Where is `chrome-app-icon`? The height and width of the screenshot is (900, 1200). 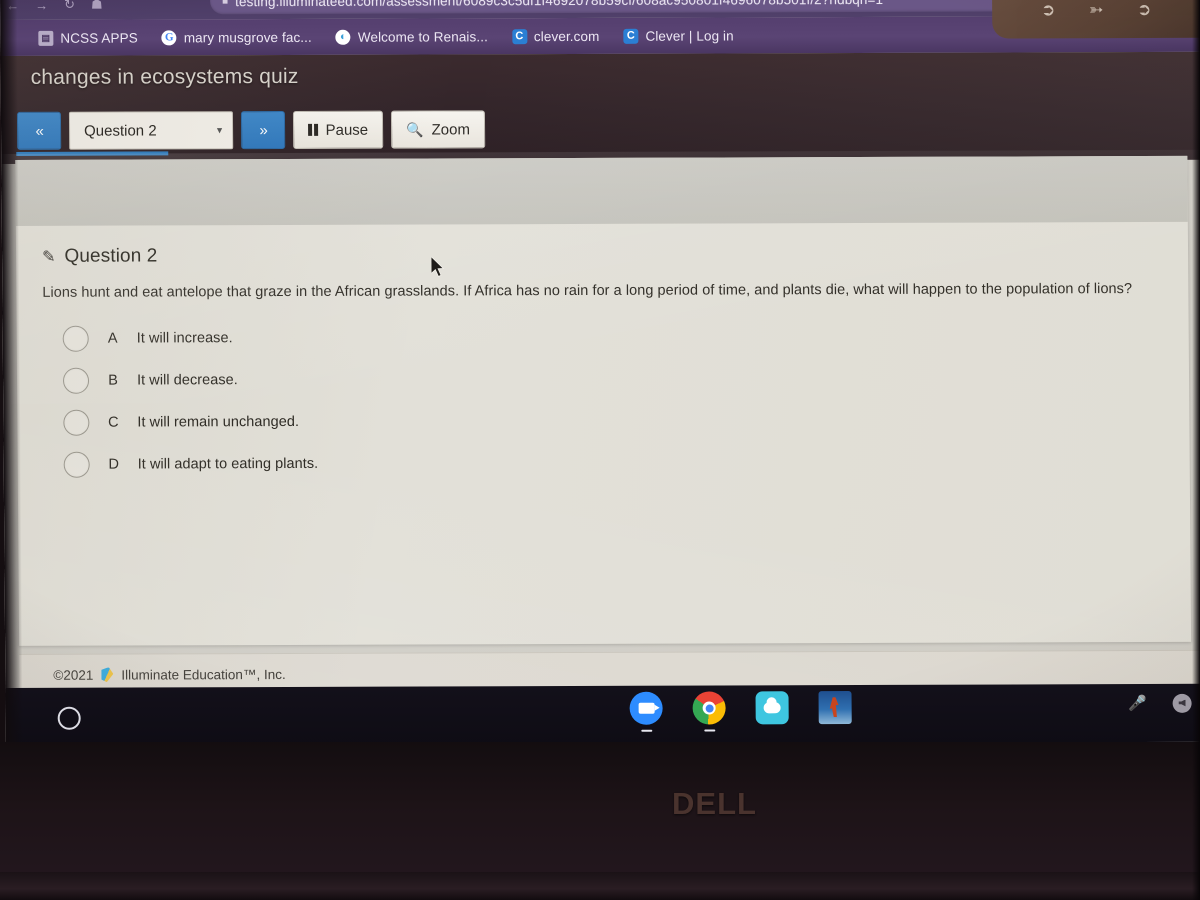
chrome-app-icon is located at coordinates (709, 711).